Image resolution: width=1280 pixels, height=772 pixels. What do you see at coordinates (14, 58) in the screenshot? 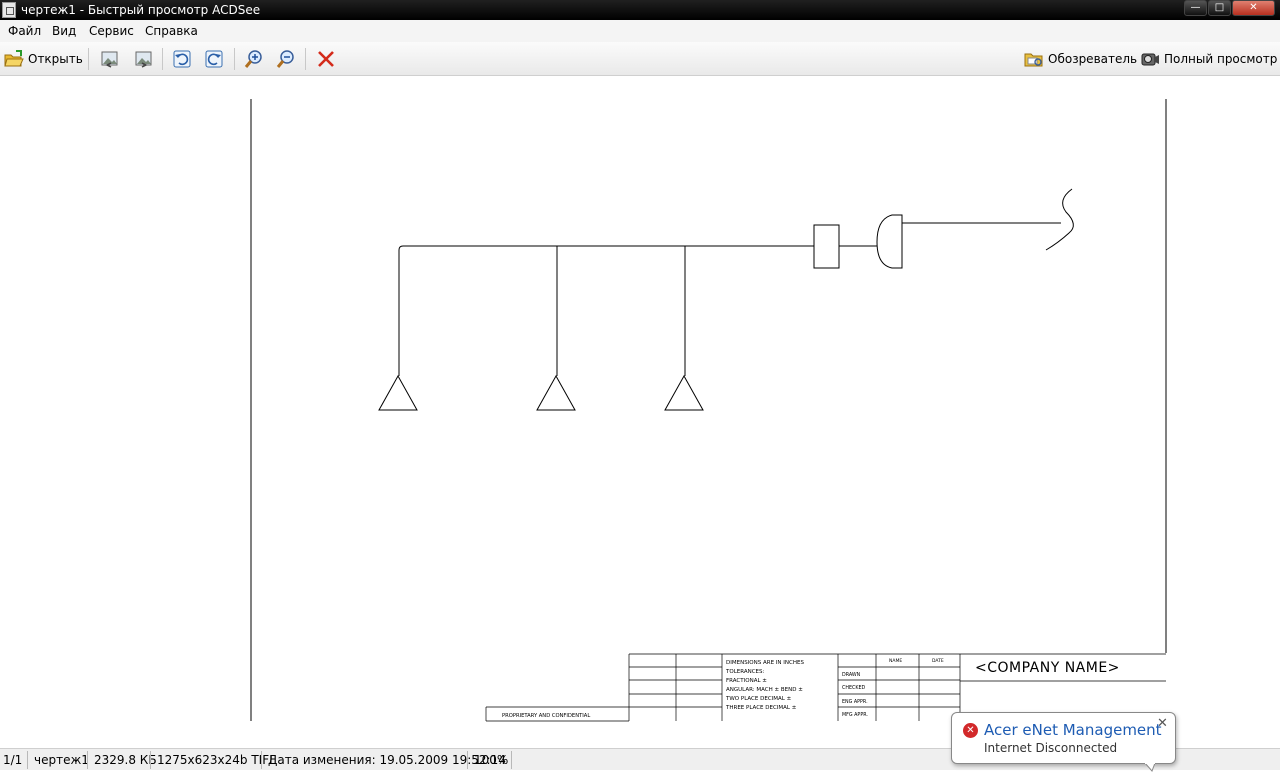
I see `folder-open-icon` at bounding box center [14, 58].